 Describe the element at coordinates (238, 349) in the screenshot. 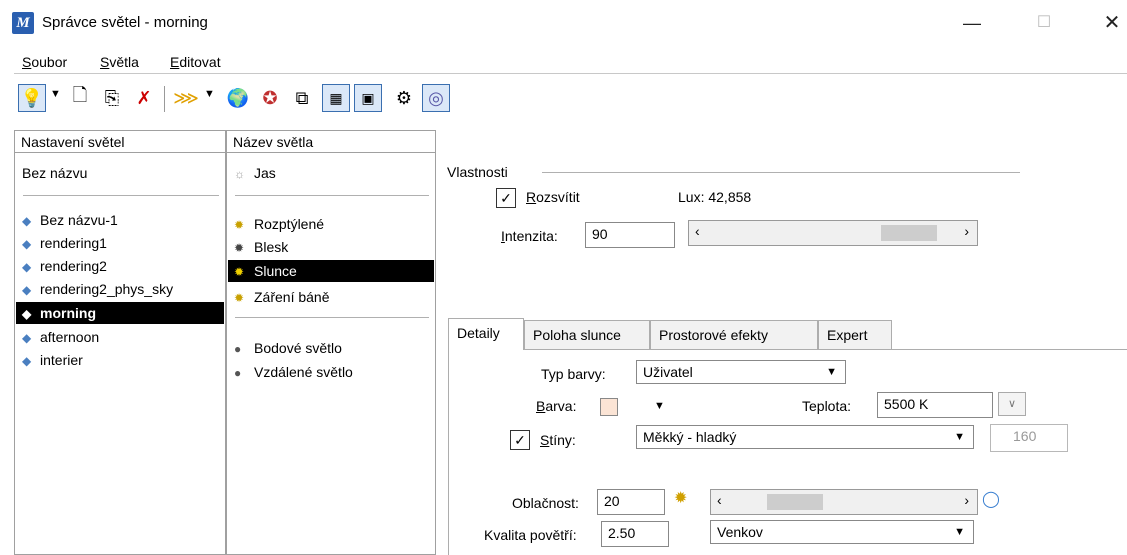

I see `spot-light-icon: ●` at that location.